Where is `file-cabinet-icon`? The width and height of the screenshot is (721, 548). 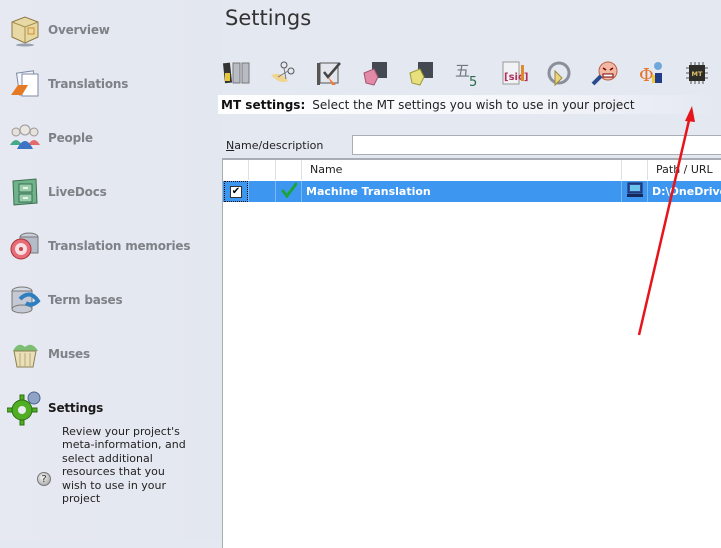
file-cabinet-icon is located at coordinates (25, 192).